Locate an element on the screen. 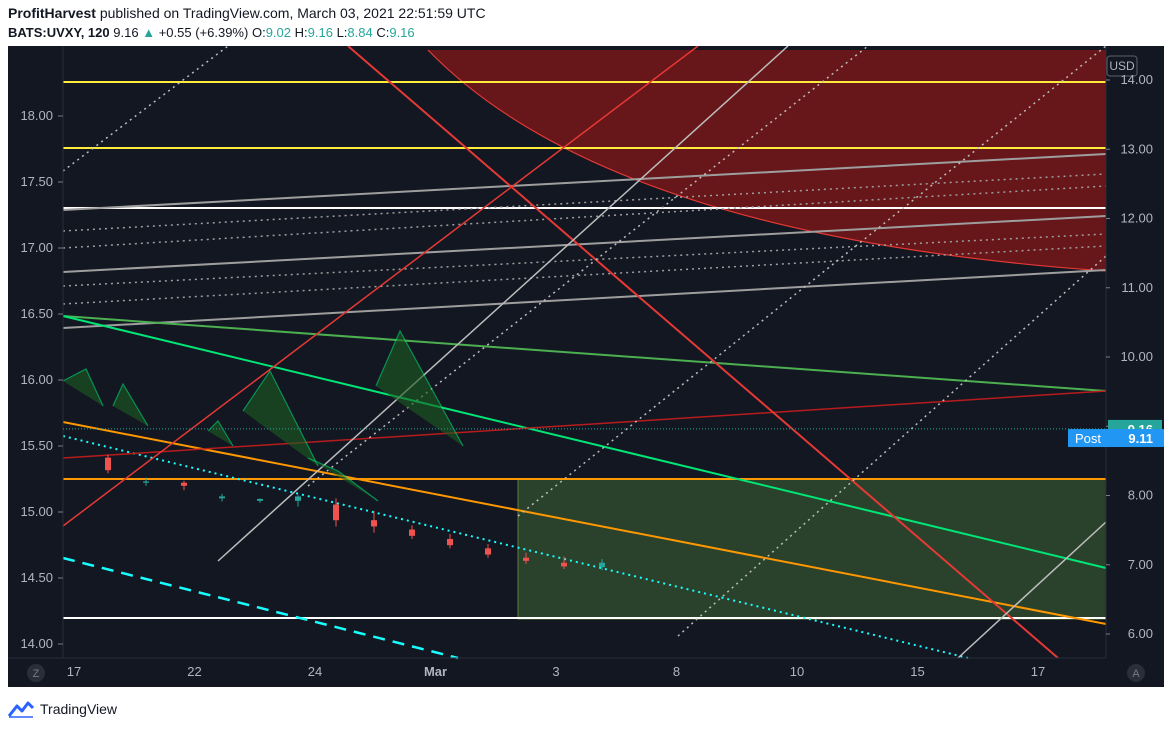  left-axis-label: 14.00 is located at coordinates (36, 643).